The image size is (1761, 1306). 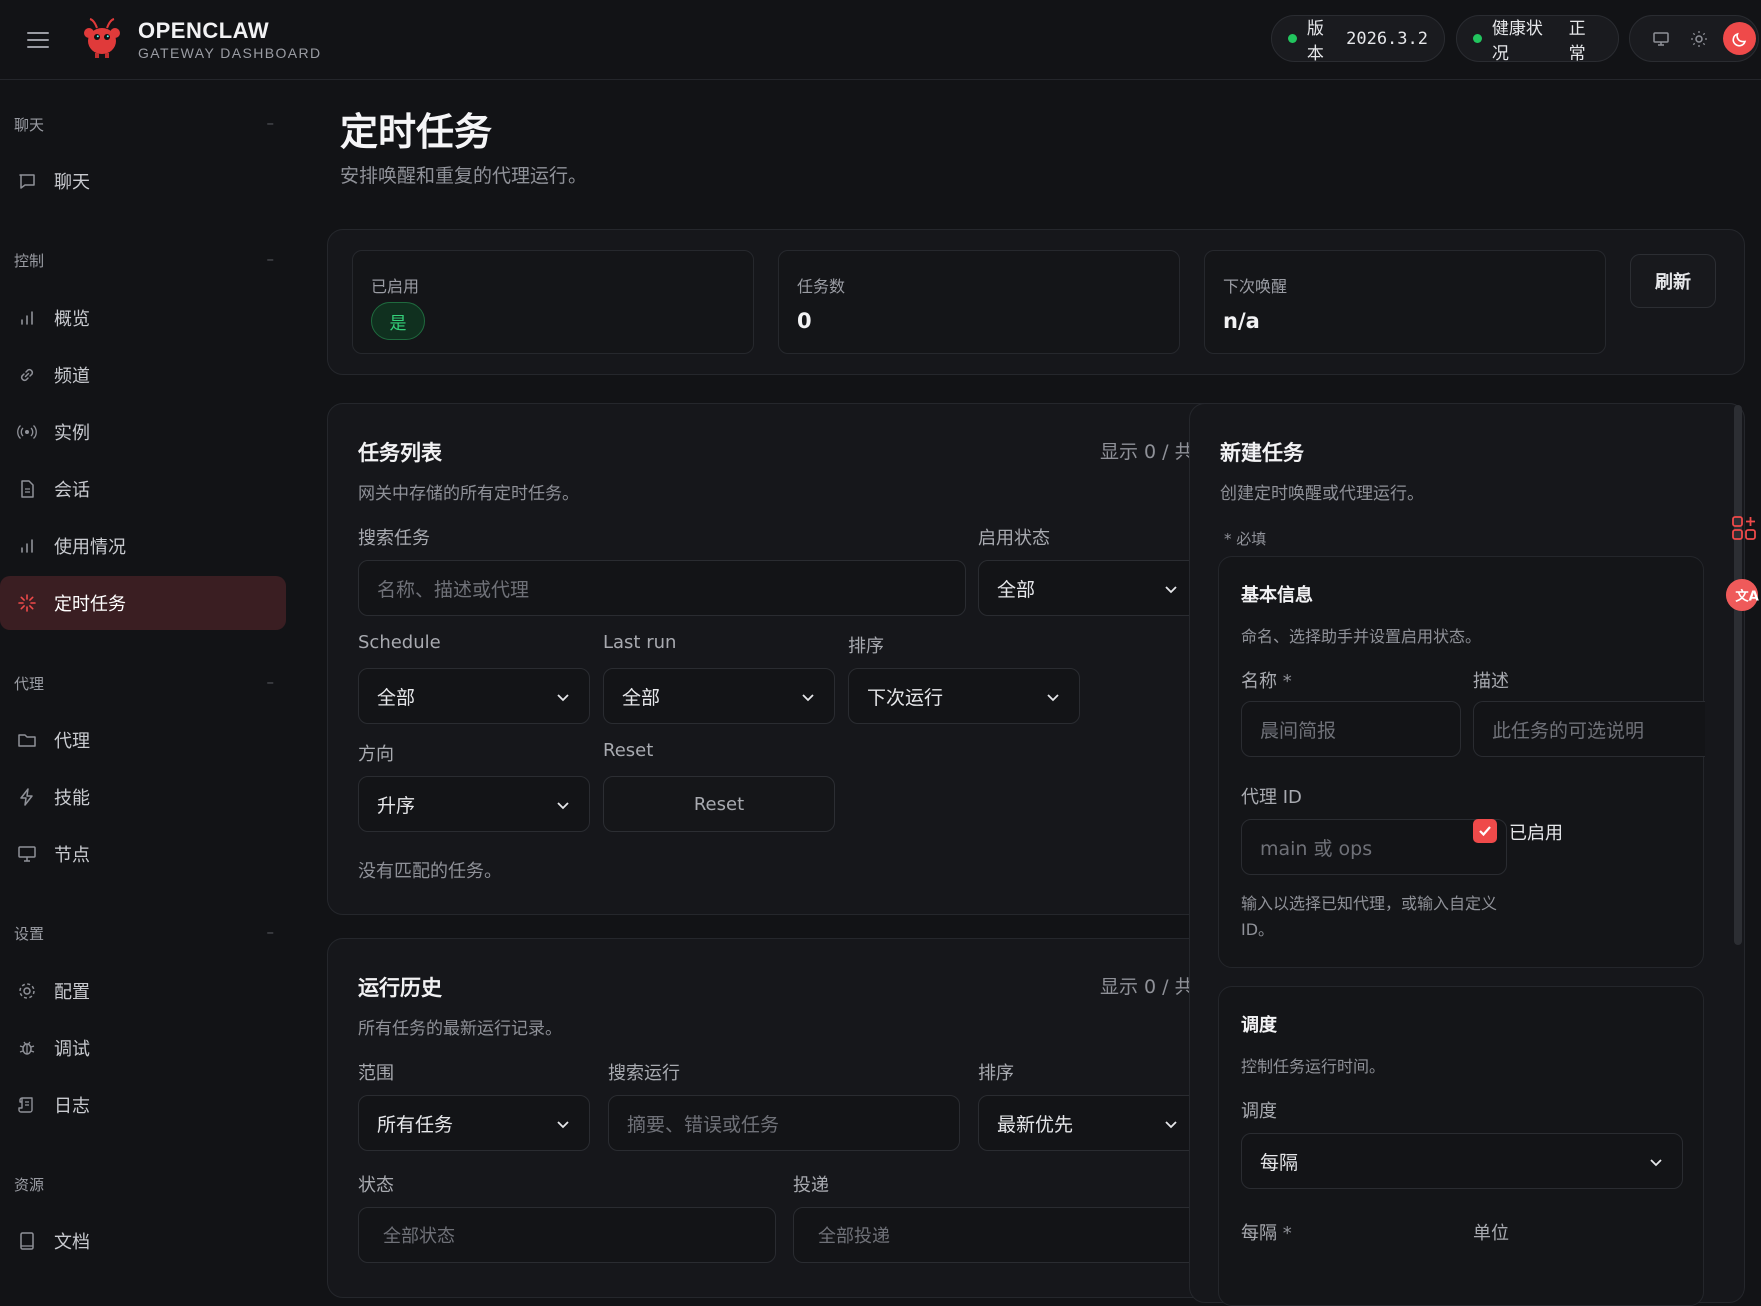 I want to click on sort-select: 下次运行, so click(x=964, y=696).